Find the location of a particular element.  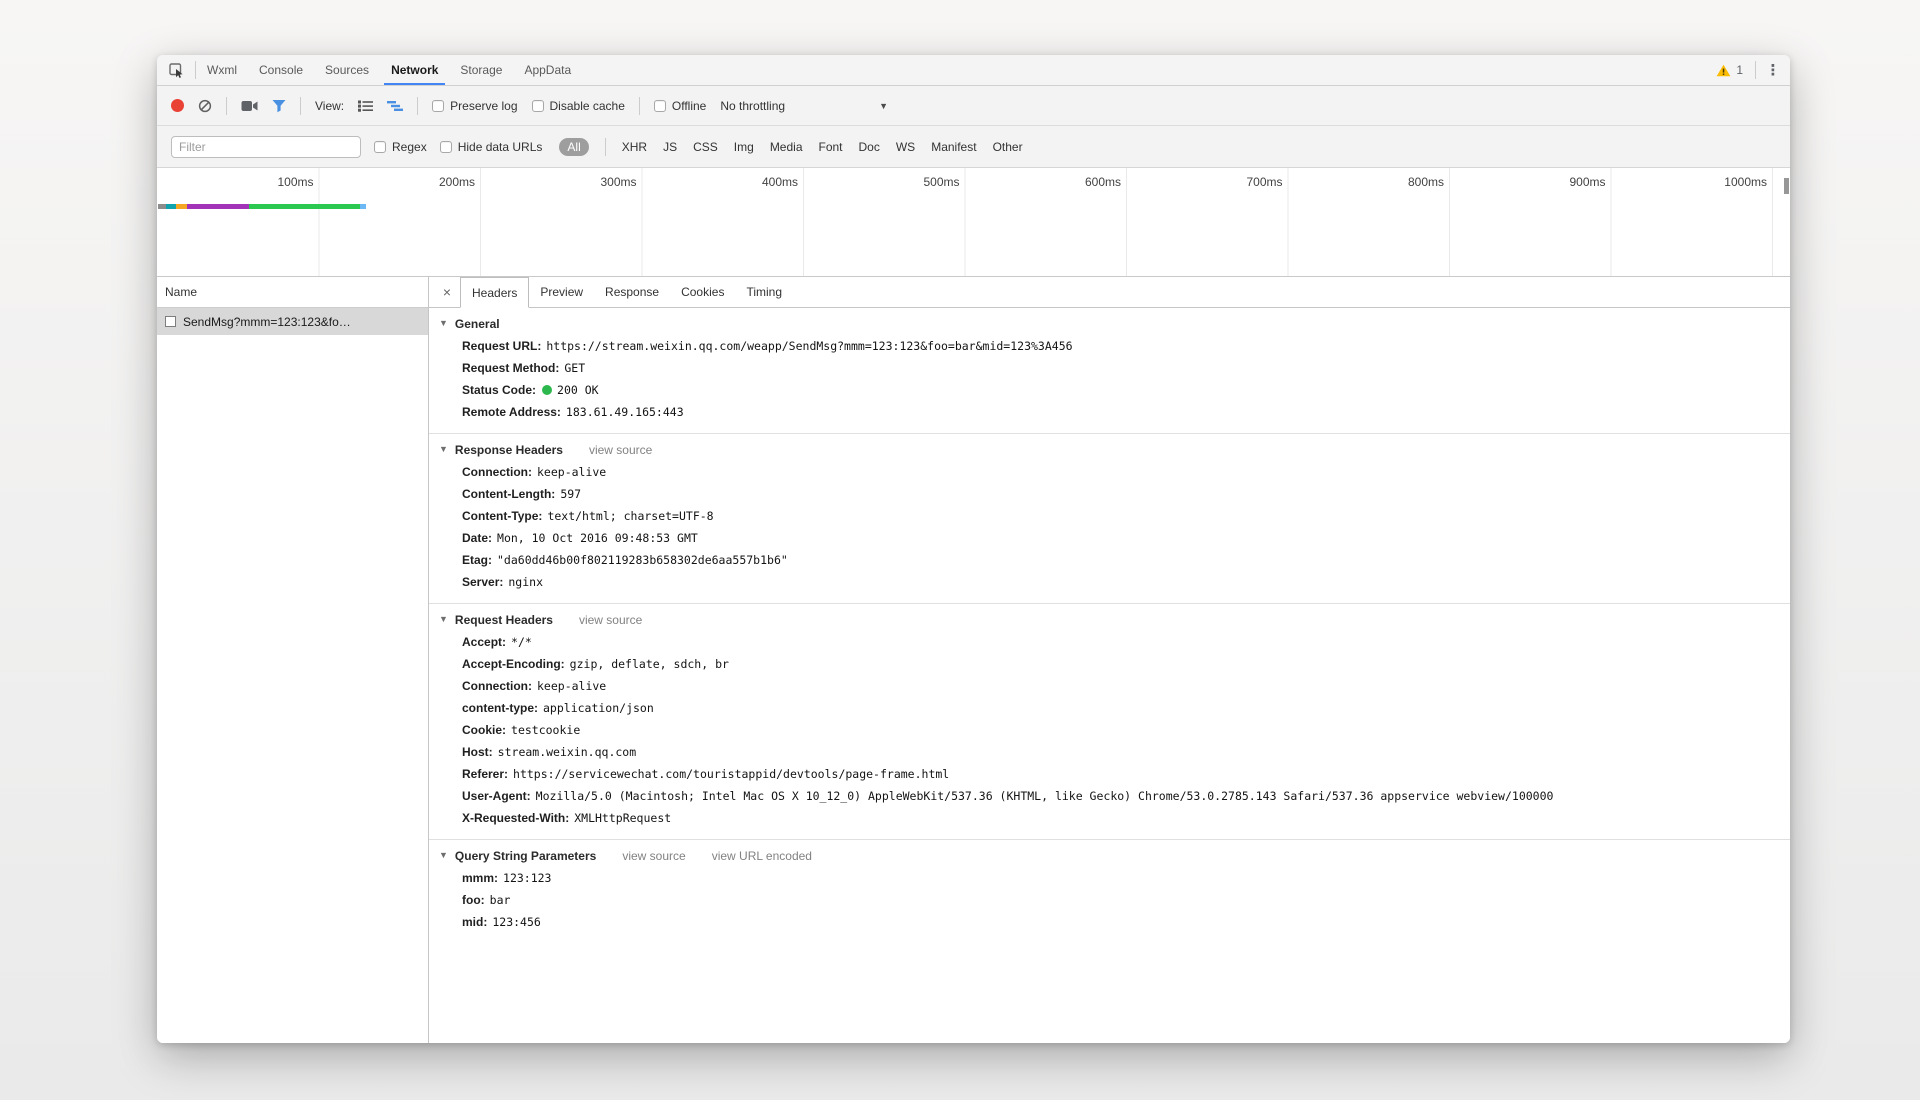

disable-cache-checkbox: Disable cache is located at coordinates (578, 106).